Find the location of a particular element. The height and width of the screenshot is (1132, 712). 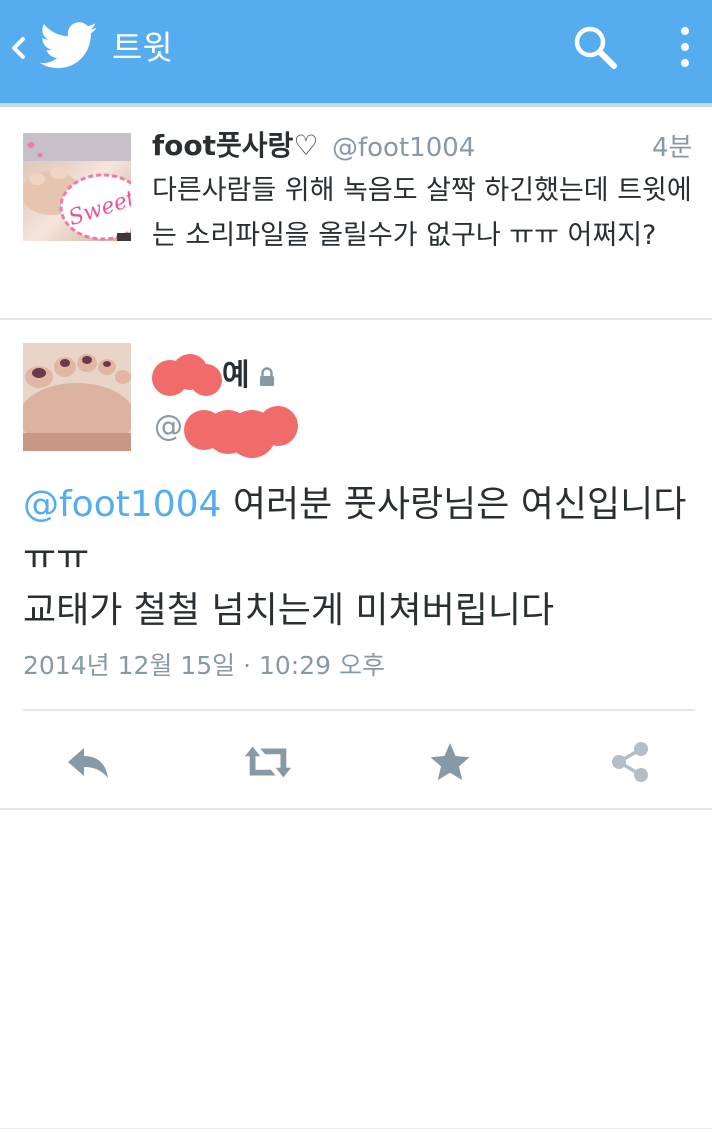

share-icon is located at coordinates (630, 762).